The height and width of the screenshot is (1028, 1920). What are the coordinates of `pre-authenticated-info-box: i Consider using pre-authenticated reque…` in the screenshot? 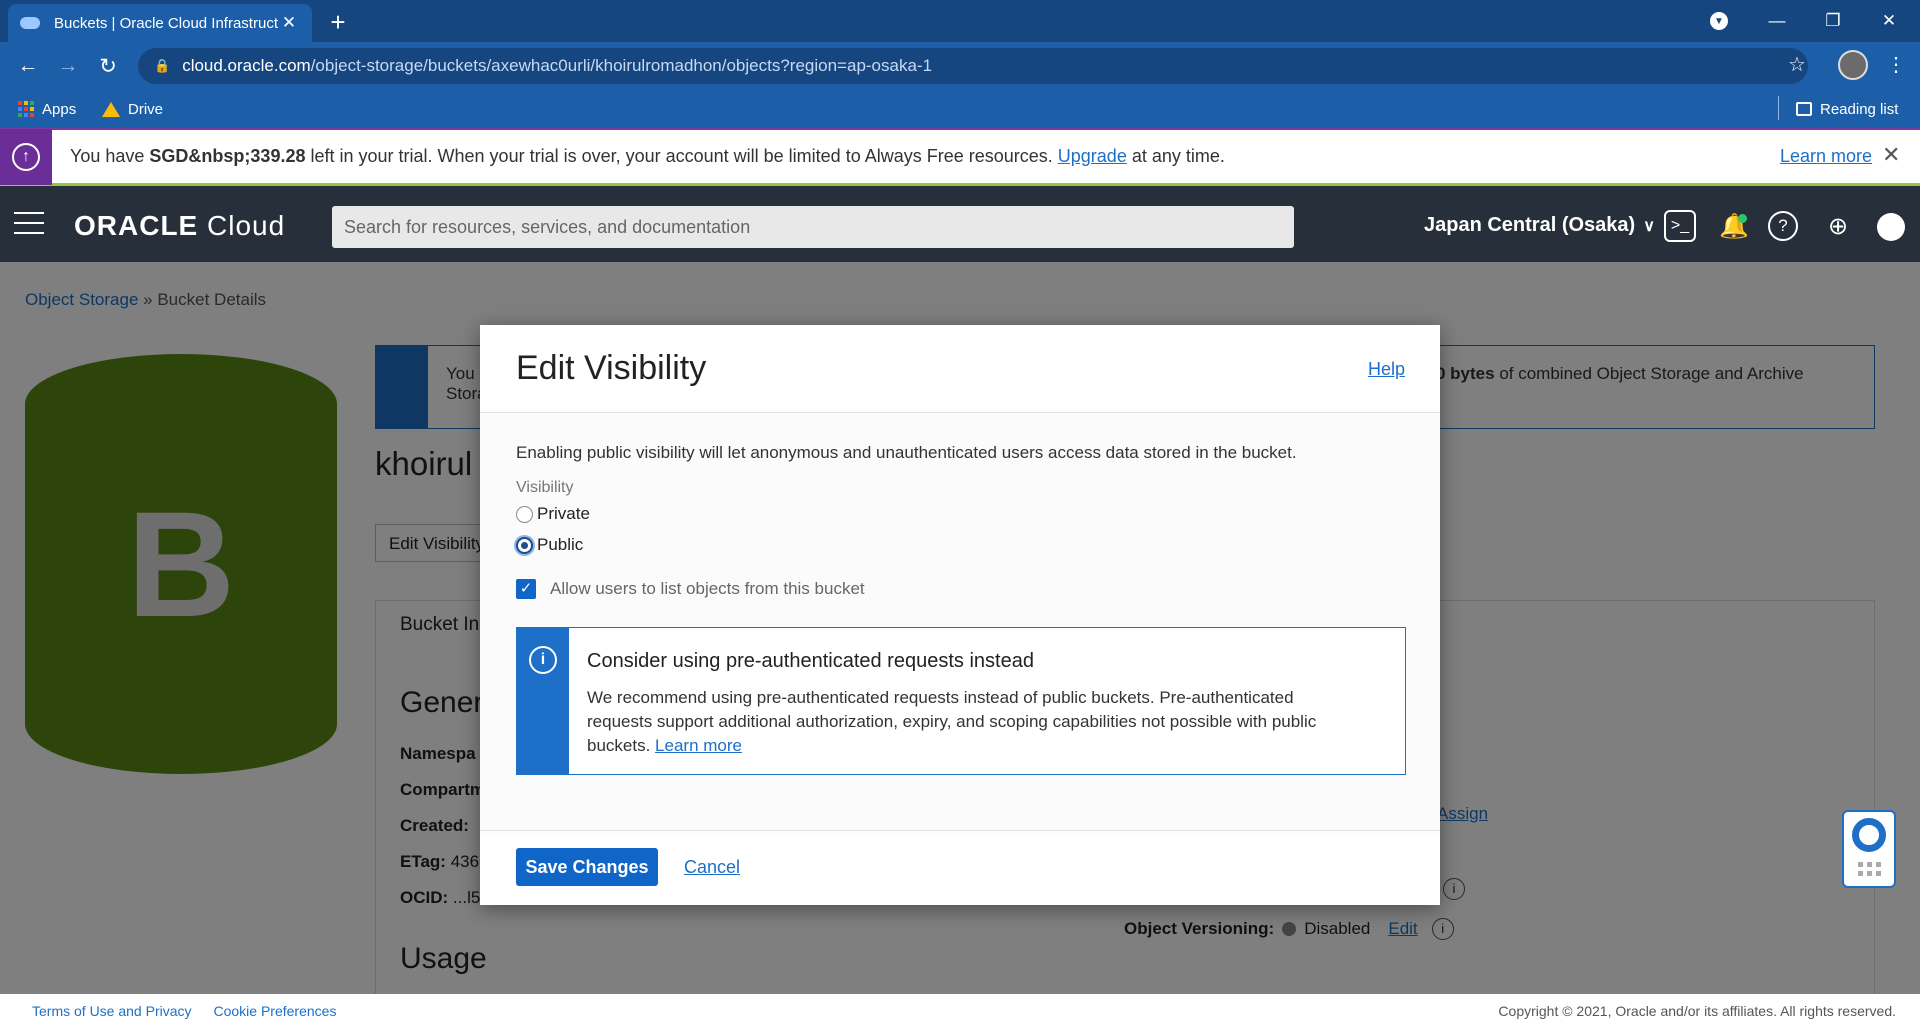 It's located at (961, 701).